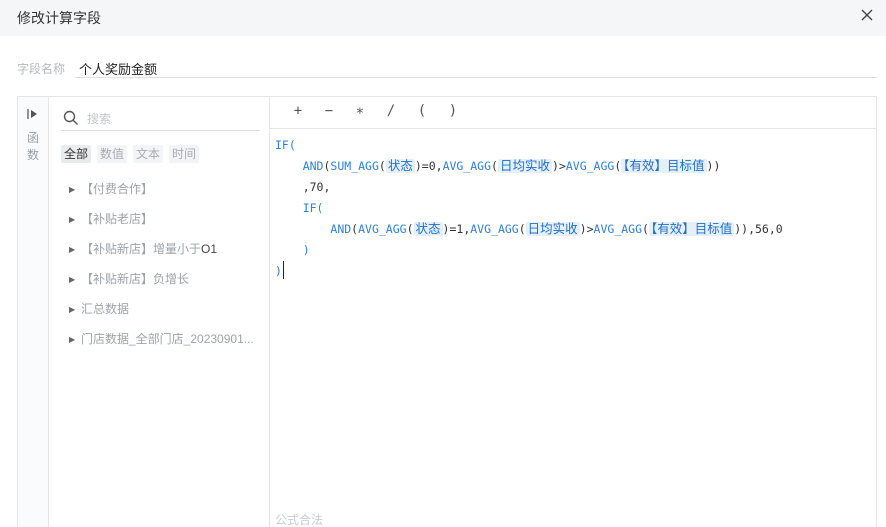 The height and width of the screenshot is (527, 886). I want to click on function-rail: 函数, so click(33, 312).